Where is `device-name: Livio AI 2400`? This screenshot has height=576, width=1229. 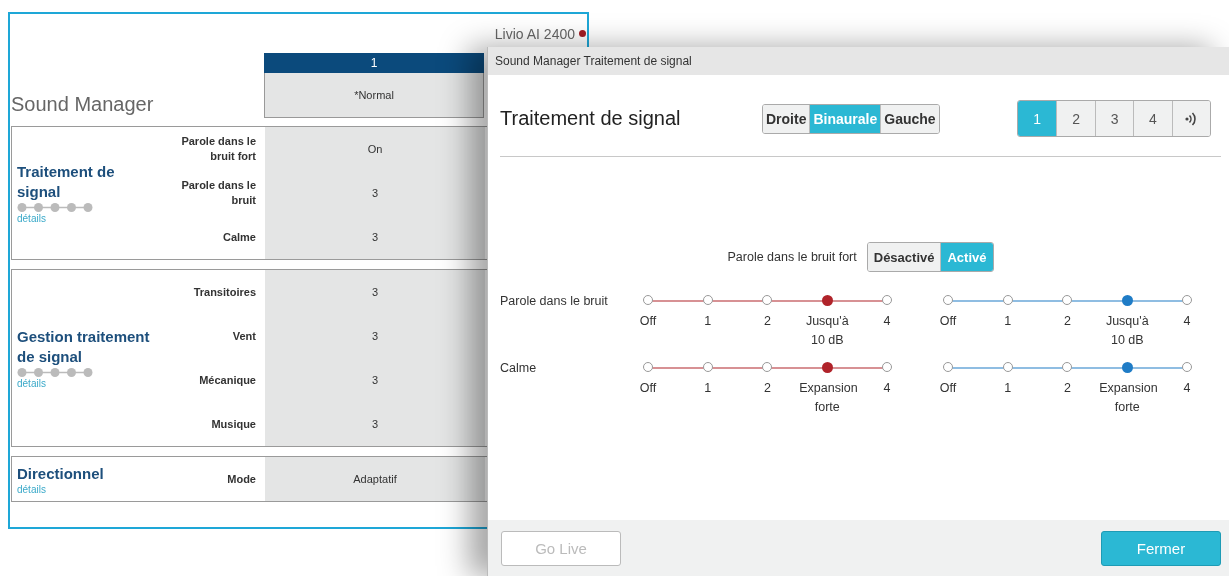 device-name: Livio AI 2400 is located at coordinates (534, 33).